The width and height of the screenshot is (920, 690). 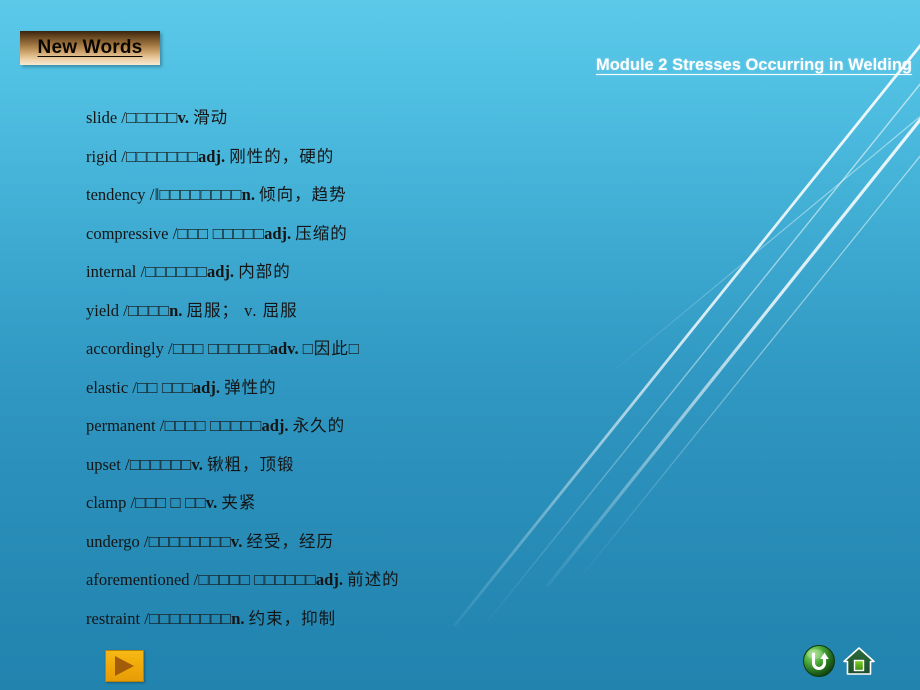 I want to click on vocabulary-phonetic: /□□□□, so click(x=146, y=310).